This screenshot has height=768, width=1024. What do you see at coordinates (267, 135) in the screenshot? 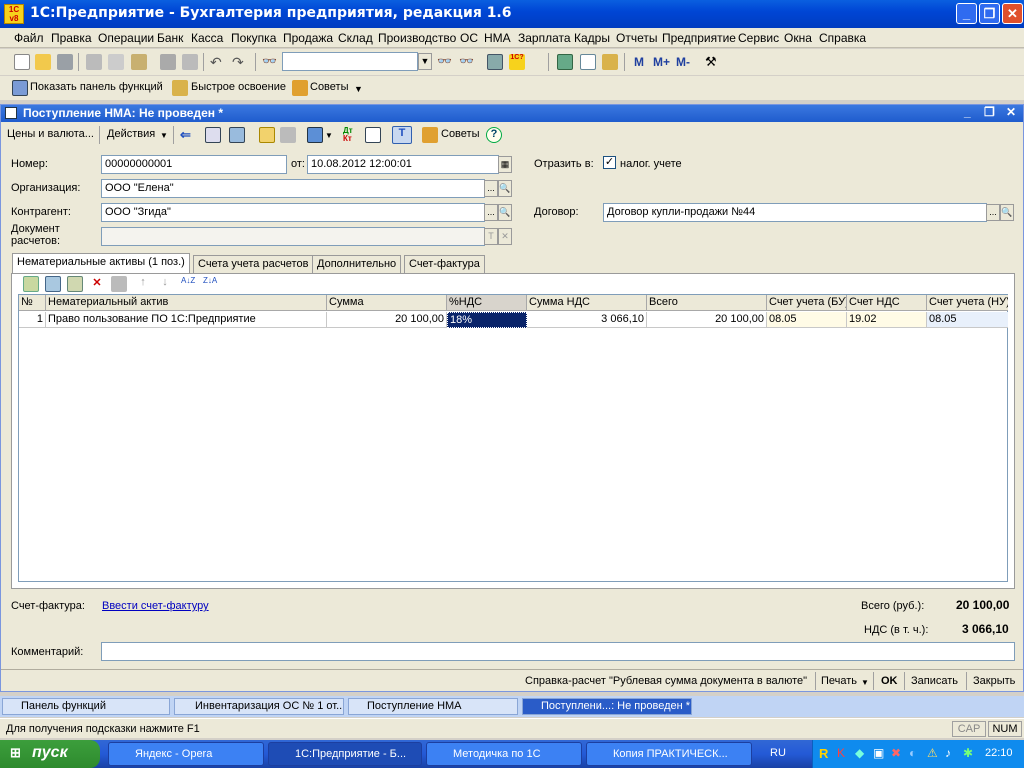
I see `post-icon` at bounding box center [267, 135].